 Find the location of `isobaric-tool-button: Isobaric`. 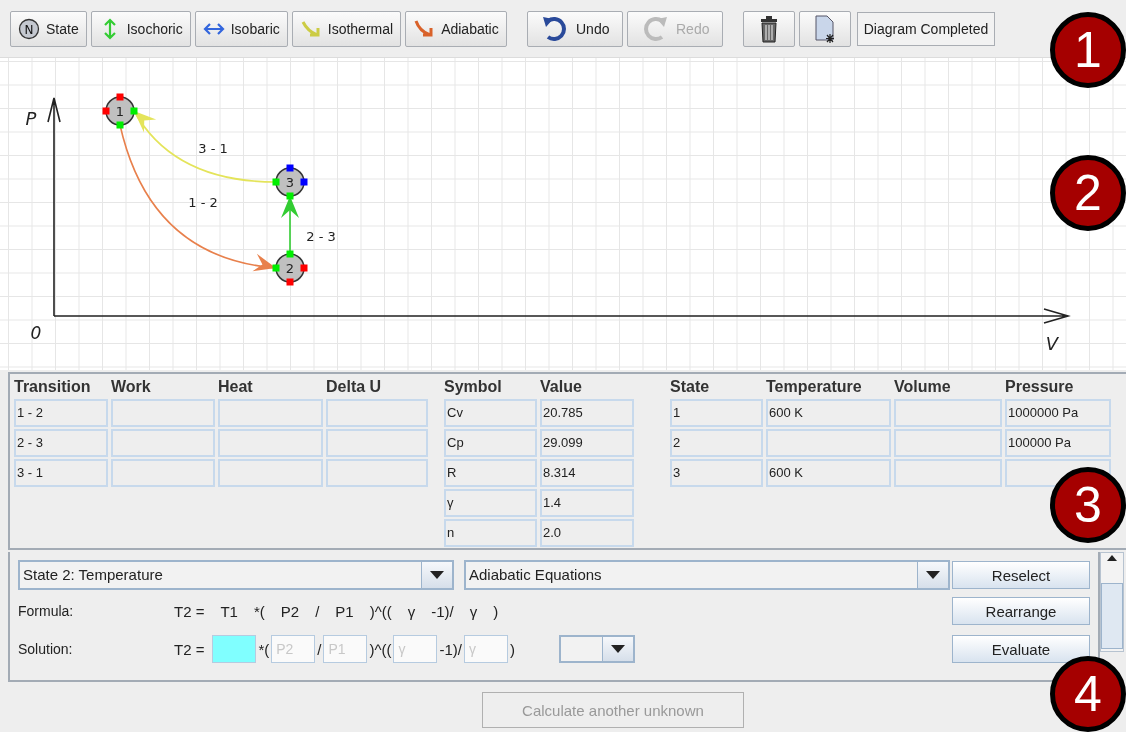

isobaric-tool-button: Isobaric is located at coordinates (241, 28).